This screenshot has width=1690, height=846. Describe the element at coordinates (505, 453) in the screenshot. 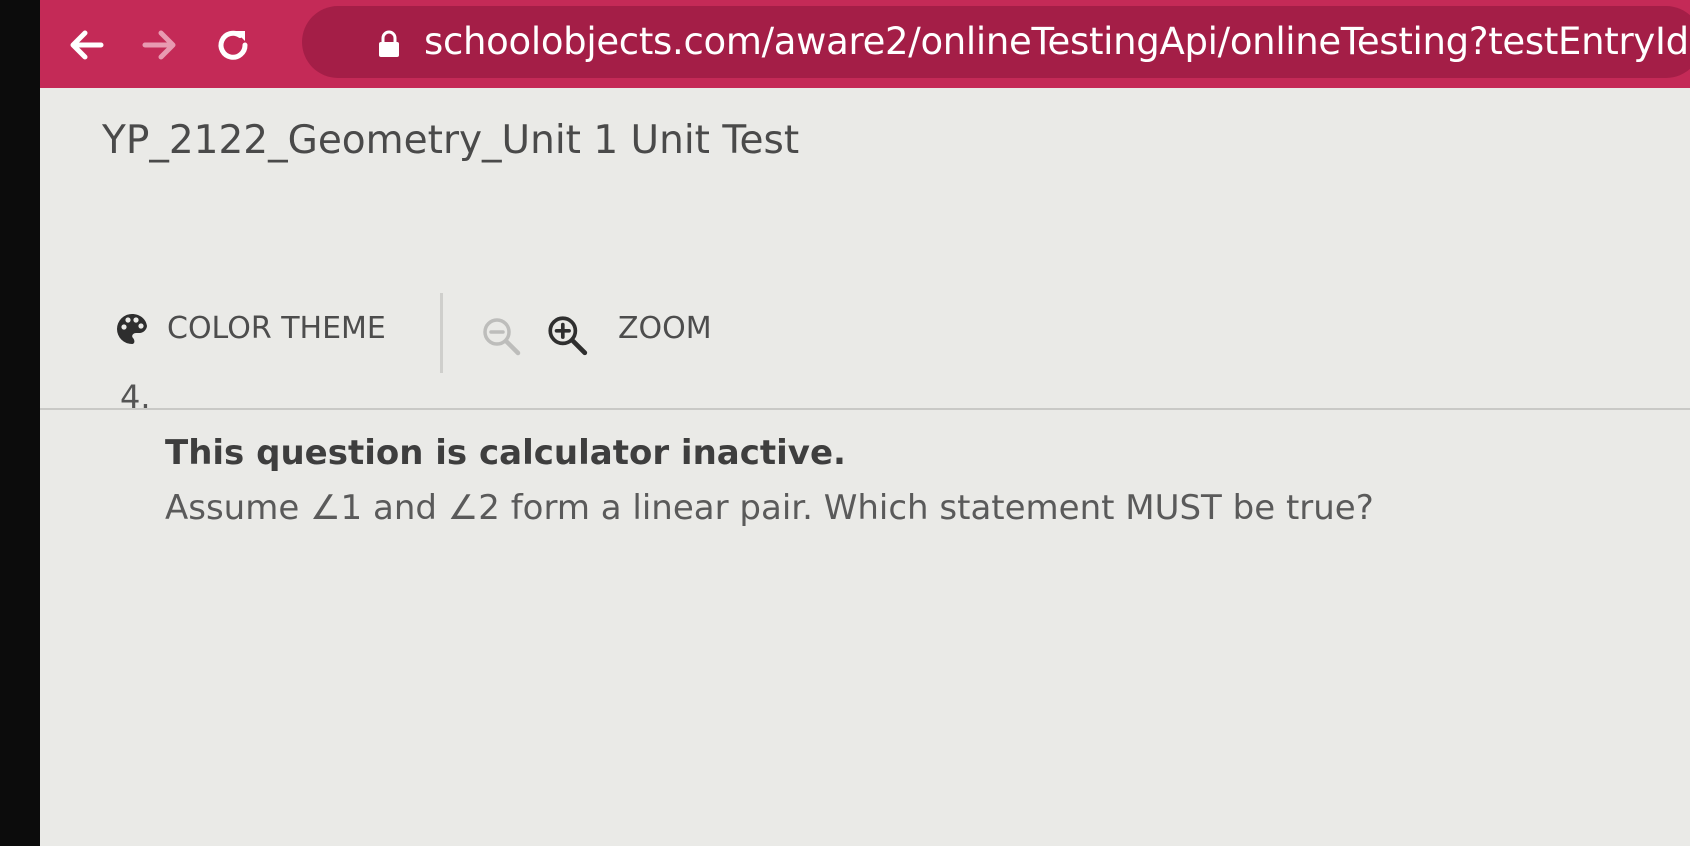

I see `question-instruction: This question is calculator inactive.` at that location.